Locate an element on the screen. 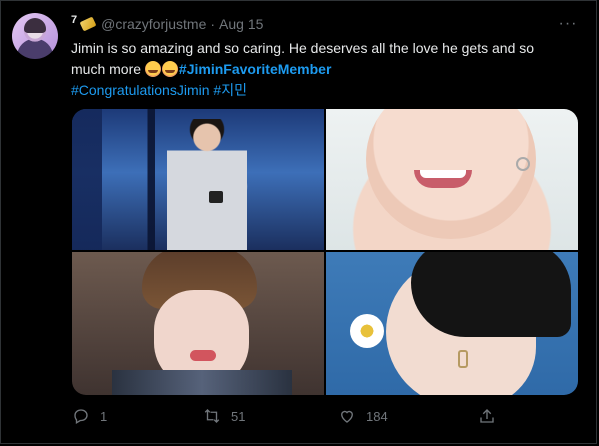 The height and width of the screenshot is (446, 599). photo-person is located at coordinates (207, 184).